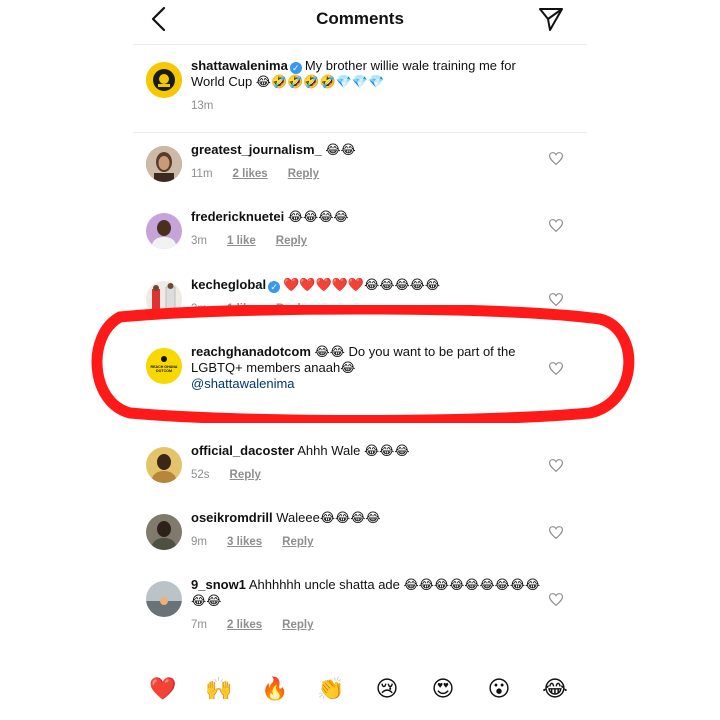 This screenshot has height=720, width=720. I want to click on comment-time: 13m, so click(202, 106).